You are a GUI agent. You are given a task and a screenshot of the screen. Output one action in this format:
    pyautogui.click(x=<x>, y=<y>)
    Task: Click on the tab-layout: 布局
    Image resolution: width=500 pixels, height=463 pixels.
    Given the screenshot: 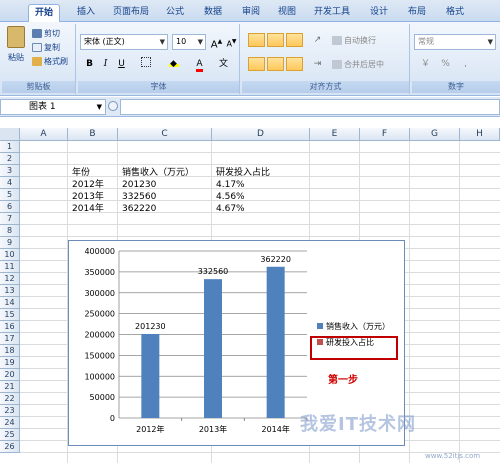 What is the action you would take?
    pyautogui.click(x=417, y=13)
    